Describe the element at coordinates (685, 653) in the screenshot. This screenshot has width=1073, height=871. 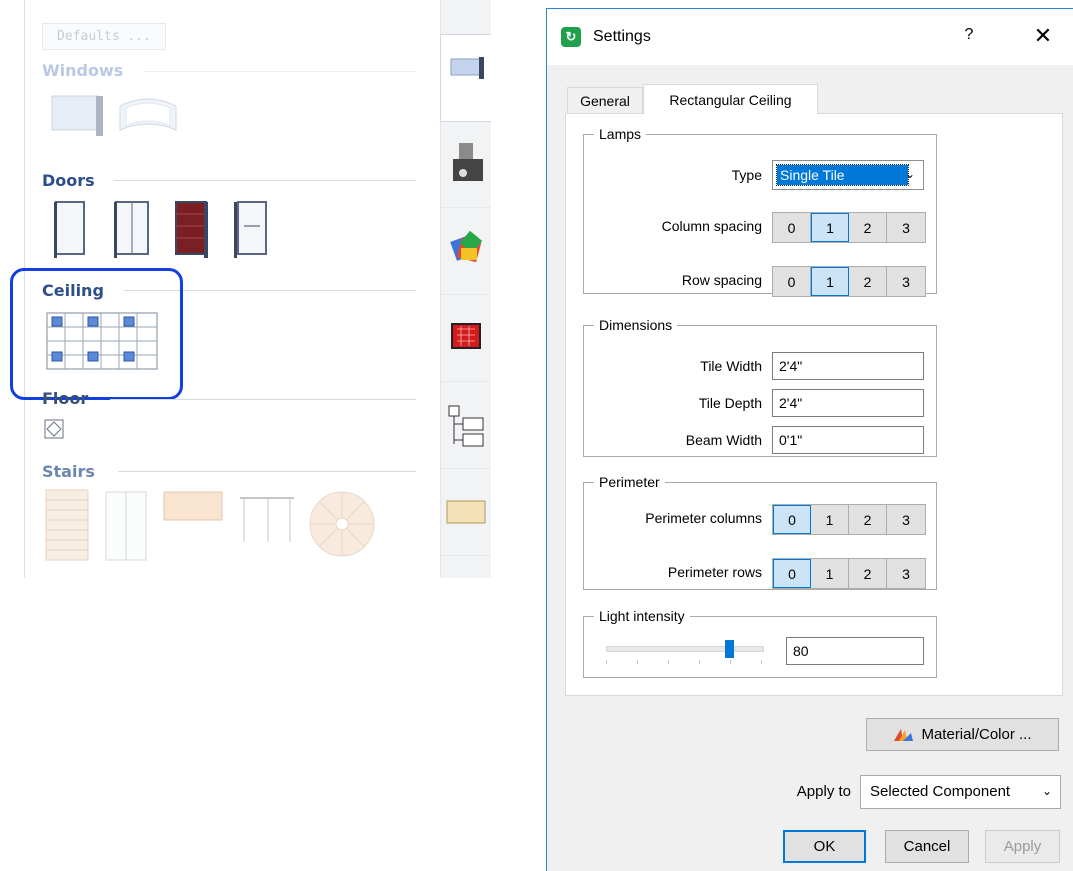
I see `light-intensity-slider` at that location.